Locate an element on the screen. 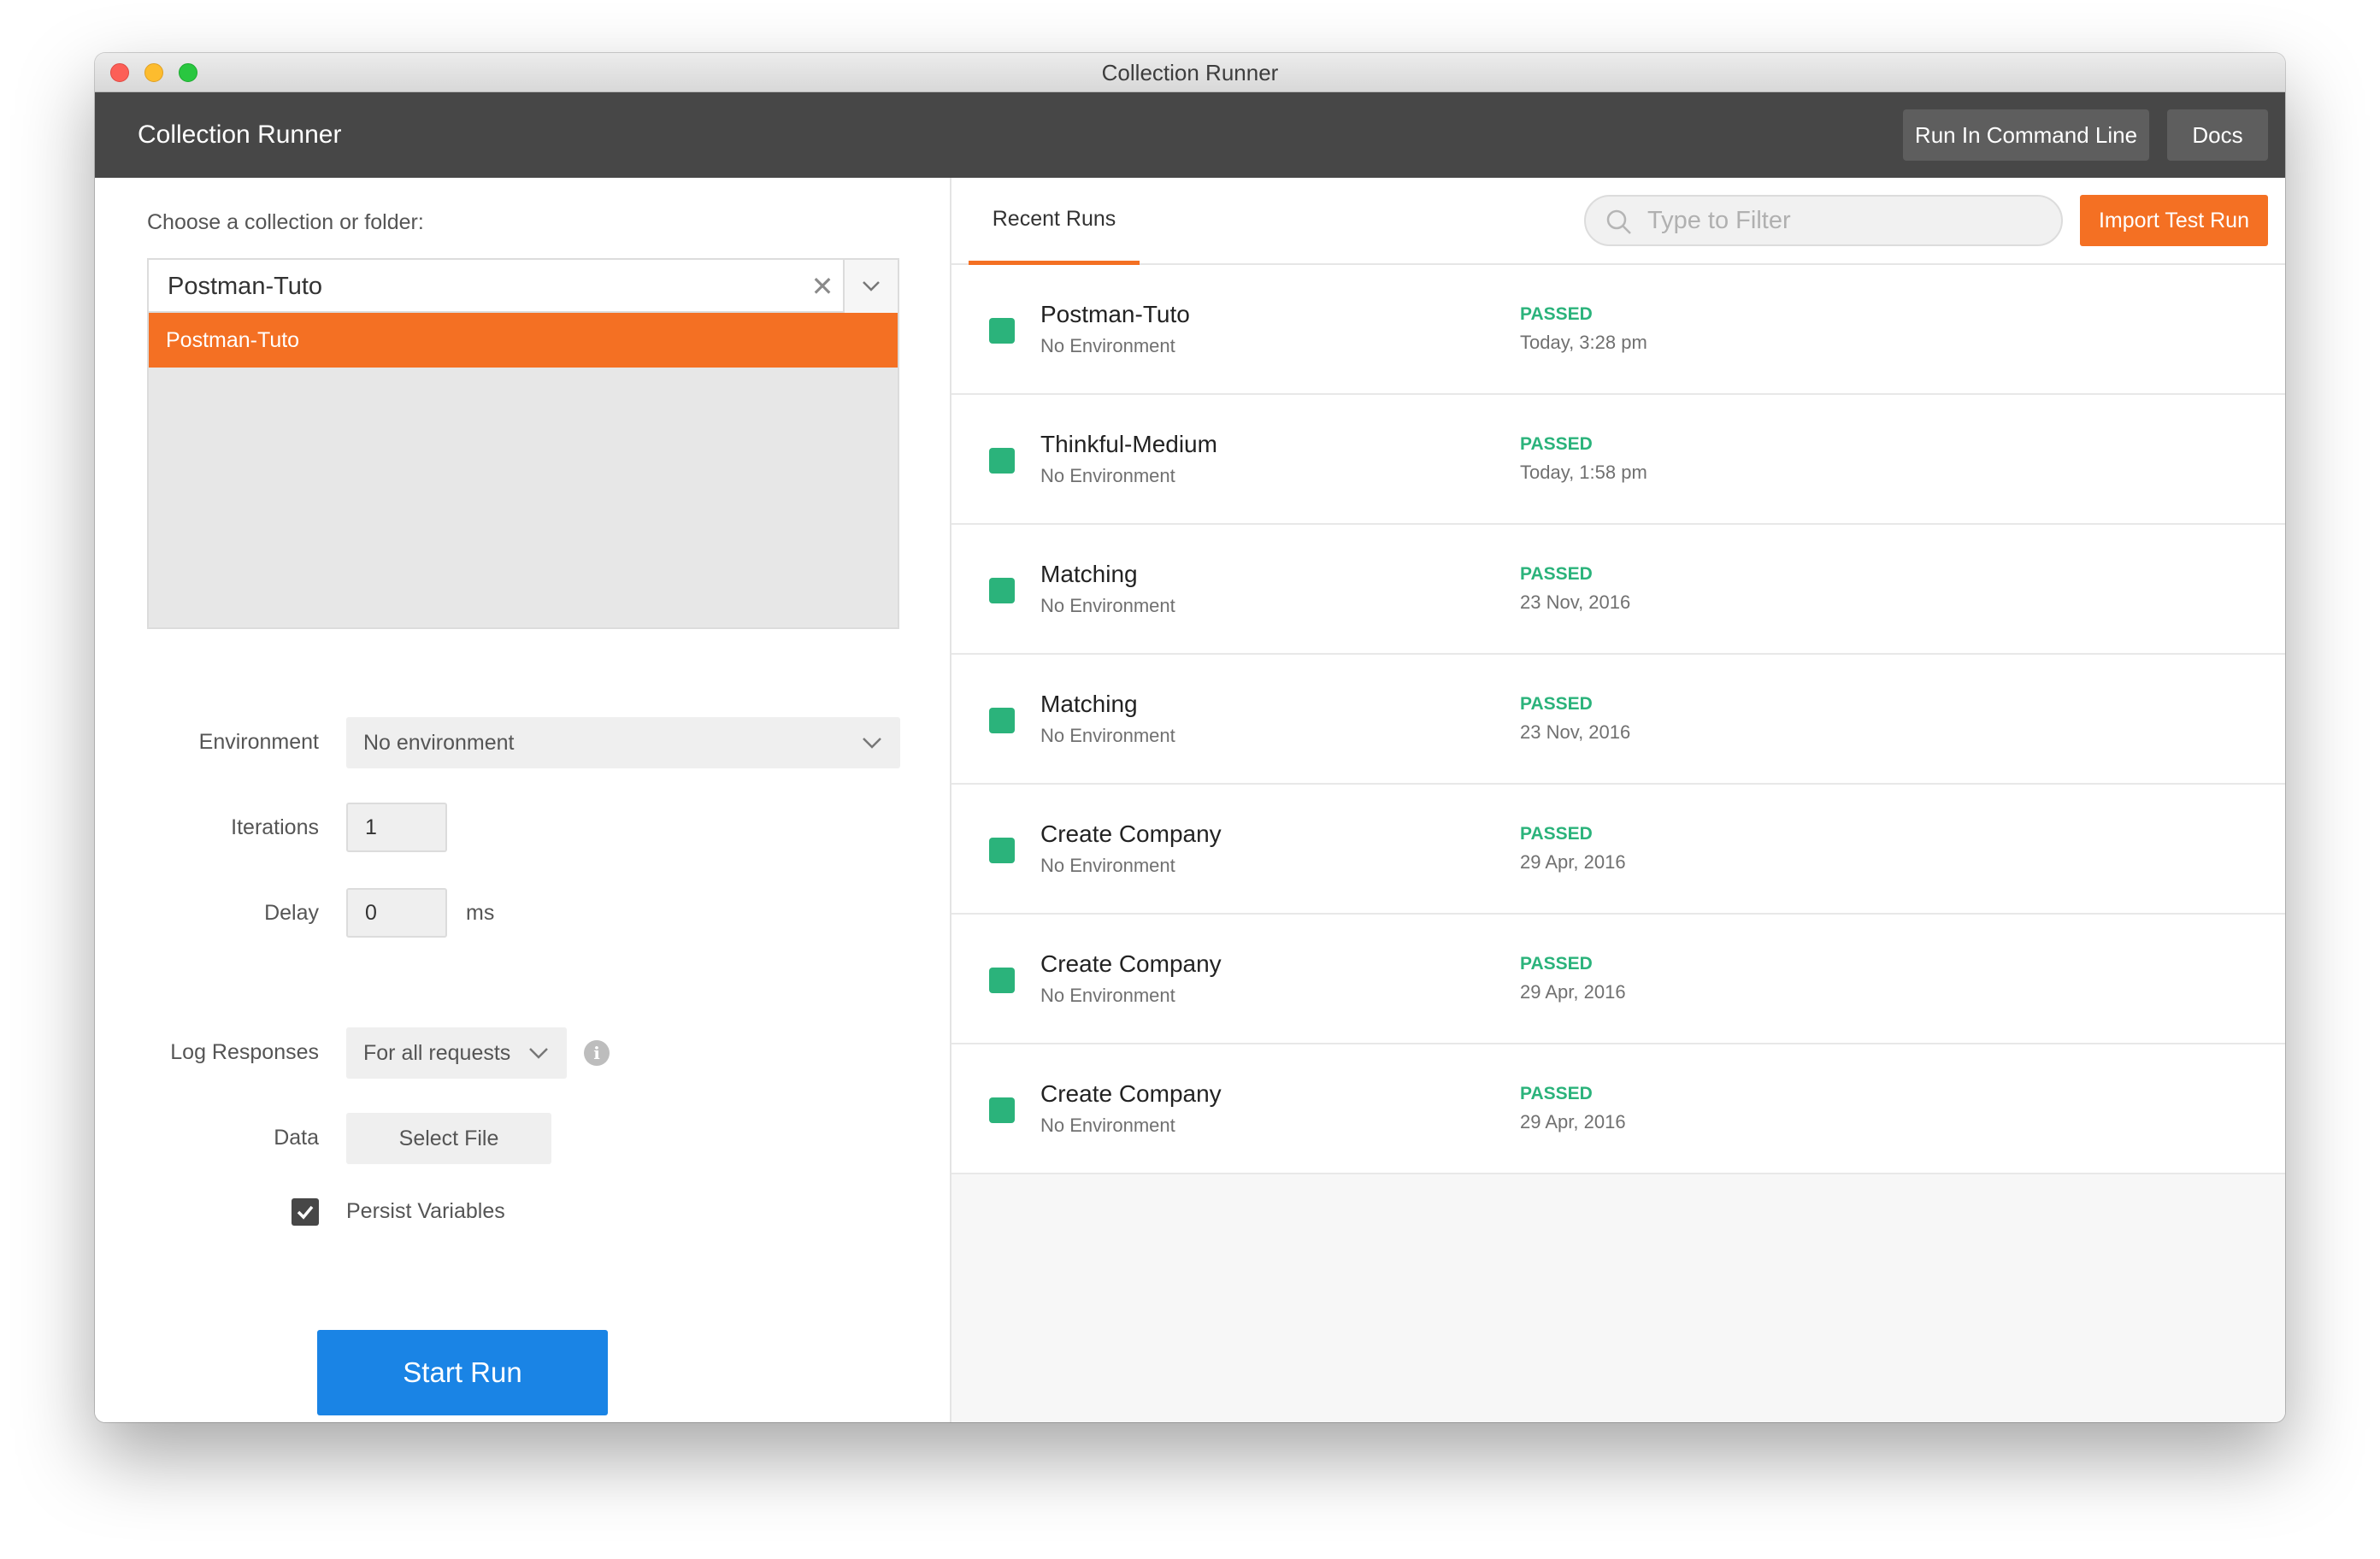  delay-unit: ms is located at coordinates (481, 913).